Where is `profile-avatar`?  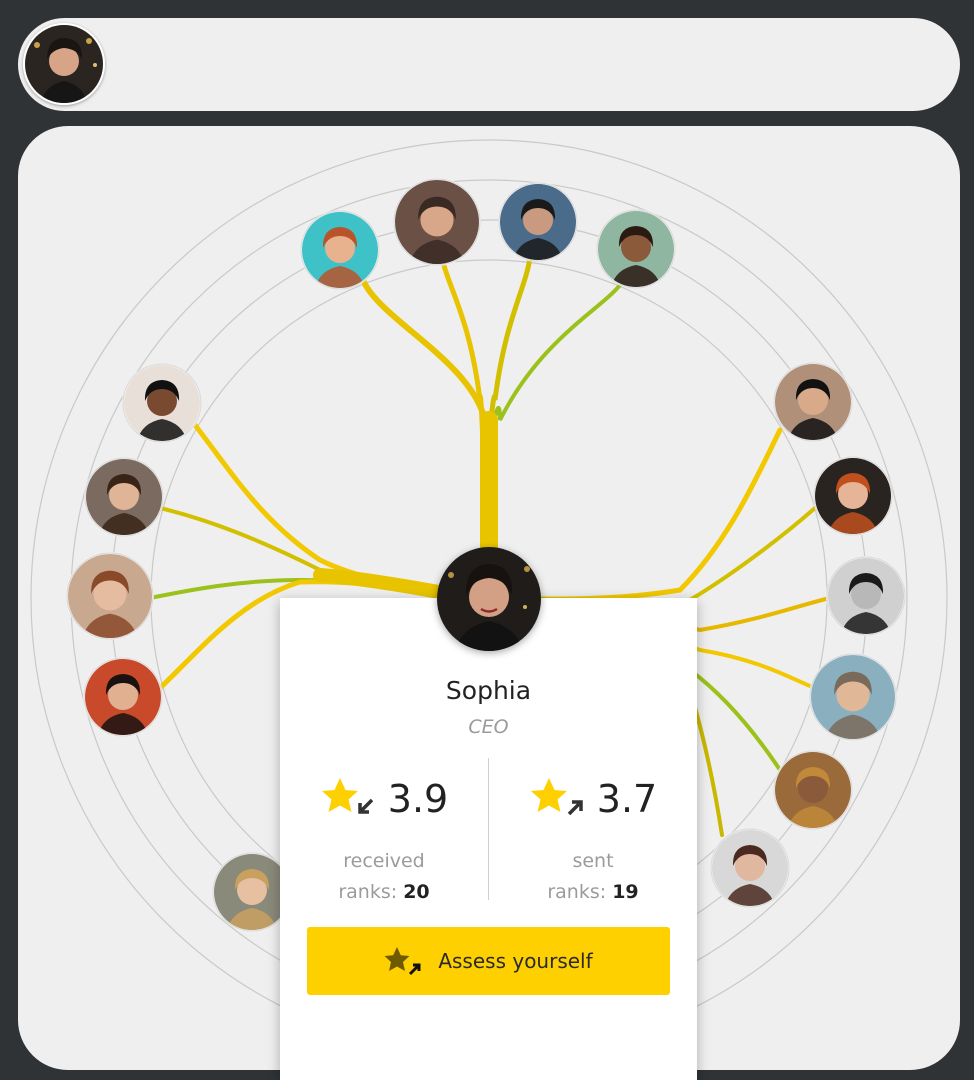
profile-avatar is located at coordinates (489, 599).